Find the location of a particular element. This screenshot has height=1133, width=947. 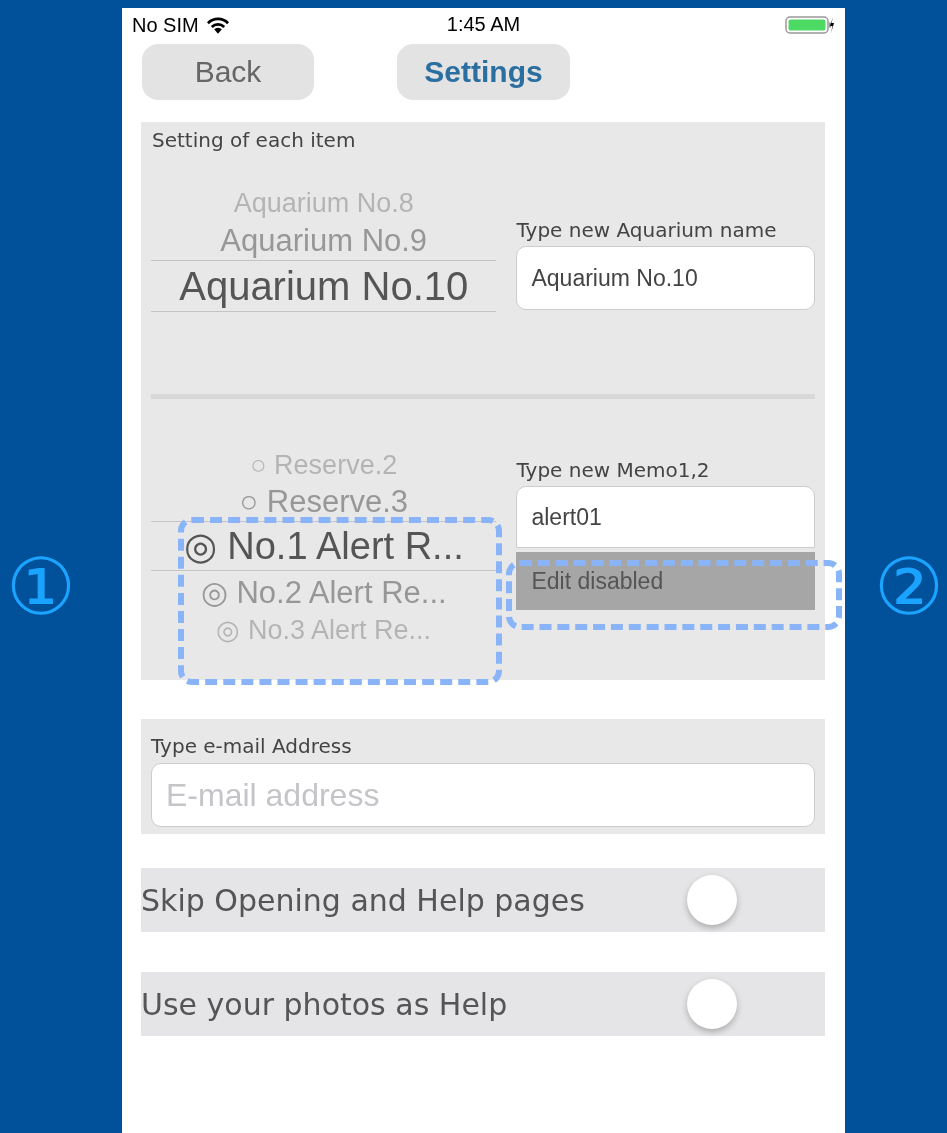

carrier-name: No SIM is located at coordinates (165, 25).